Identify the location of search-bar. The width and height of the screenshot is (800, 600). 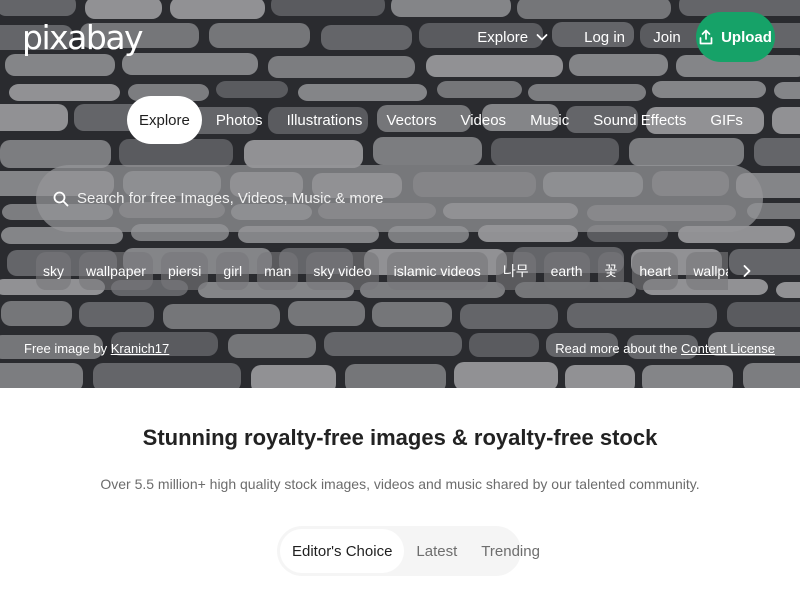
(399, 198).